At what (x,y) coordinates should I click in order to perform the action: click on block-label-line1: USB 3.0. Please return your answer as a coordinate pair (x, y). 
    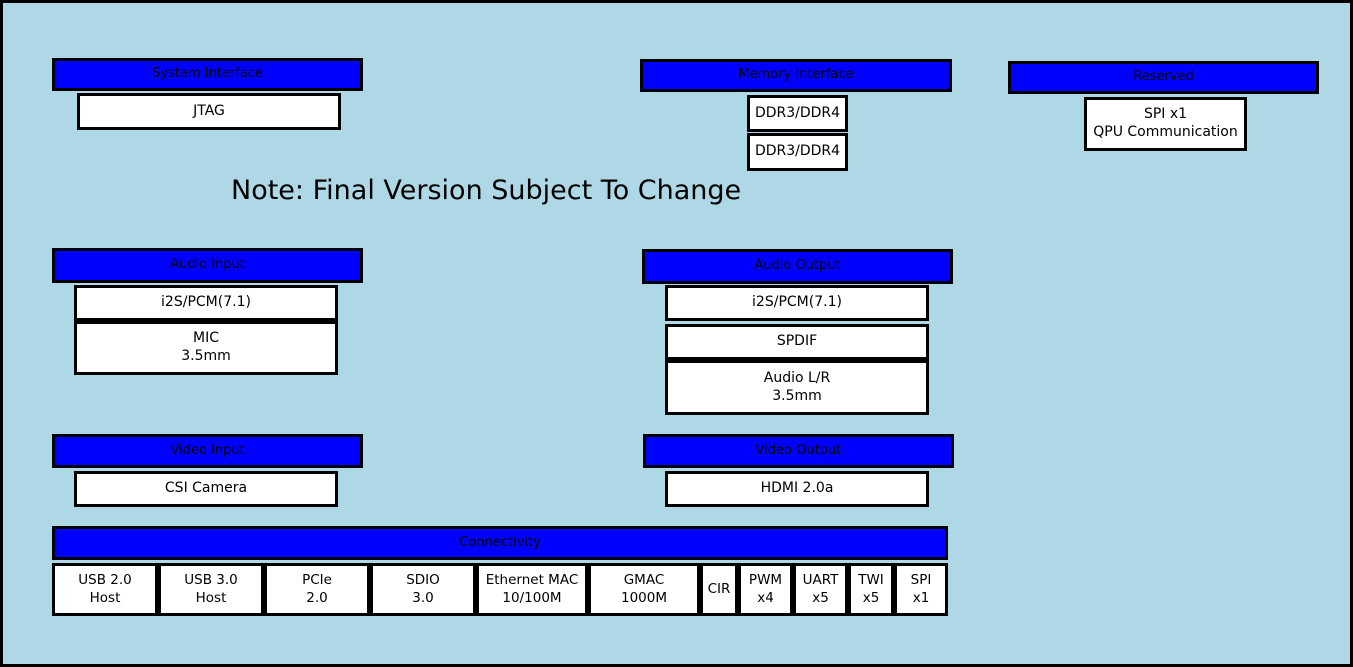
    Looking at the image, I should click on (211, 579).